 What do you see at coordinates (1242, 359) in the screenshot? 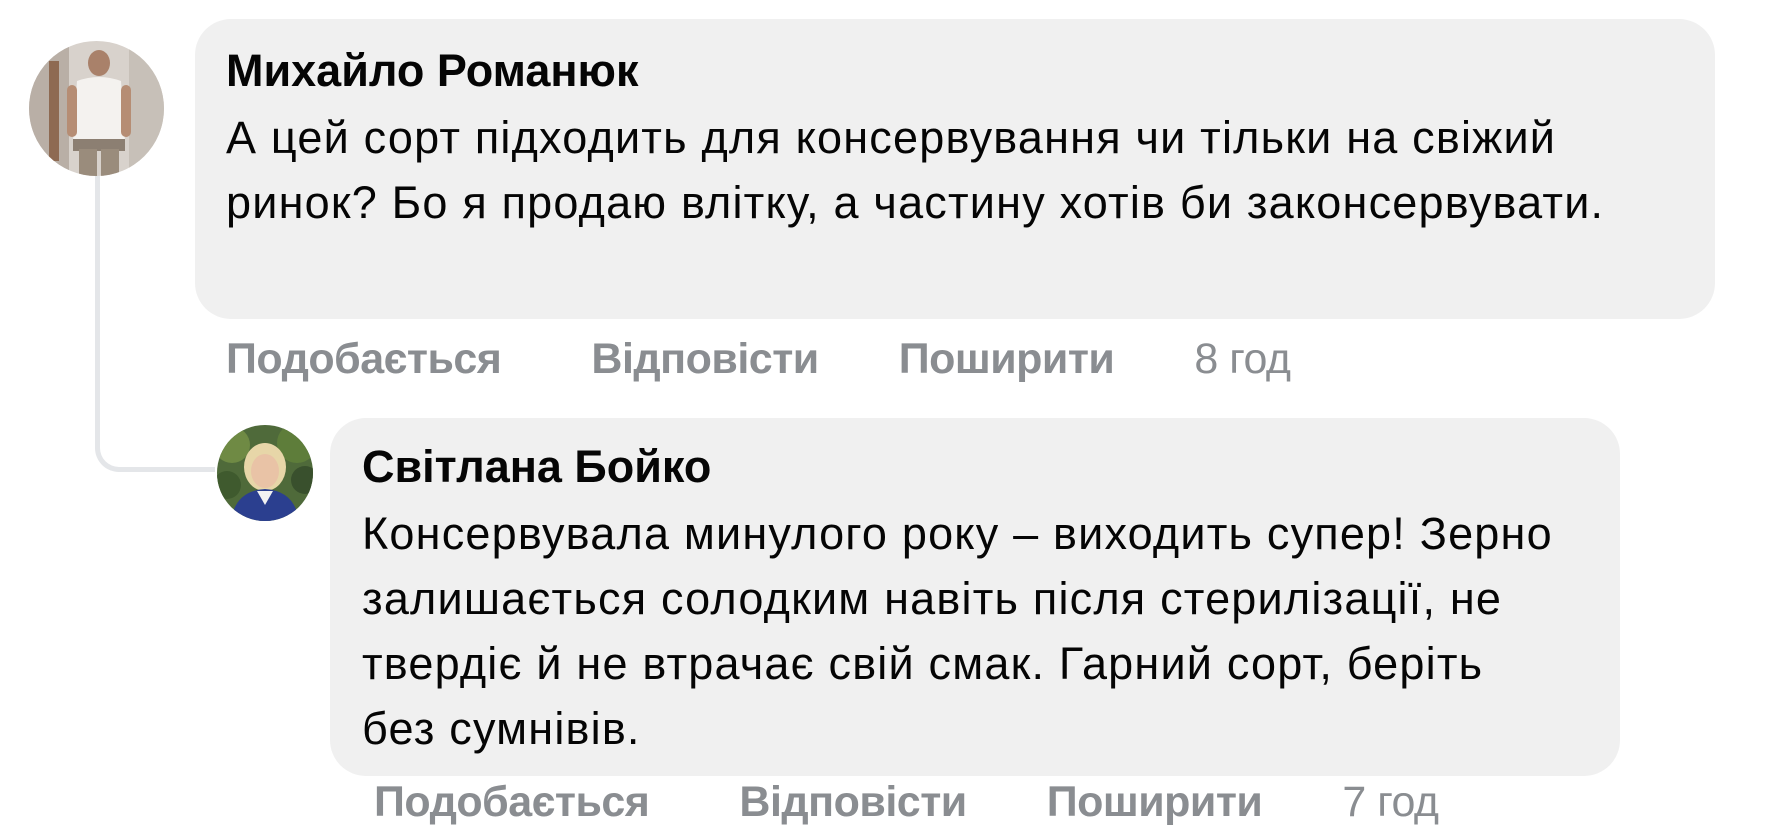
I see `comment-timestamp: 8 год` at bounding box center [1242, 359].